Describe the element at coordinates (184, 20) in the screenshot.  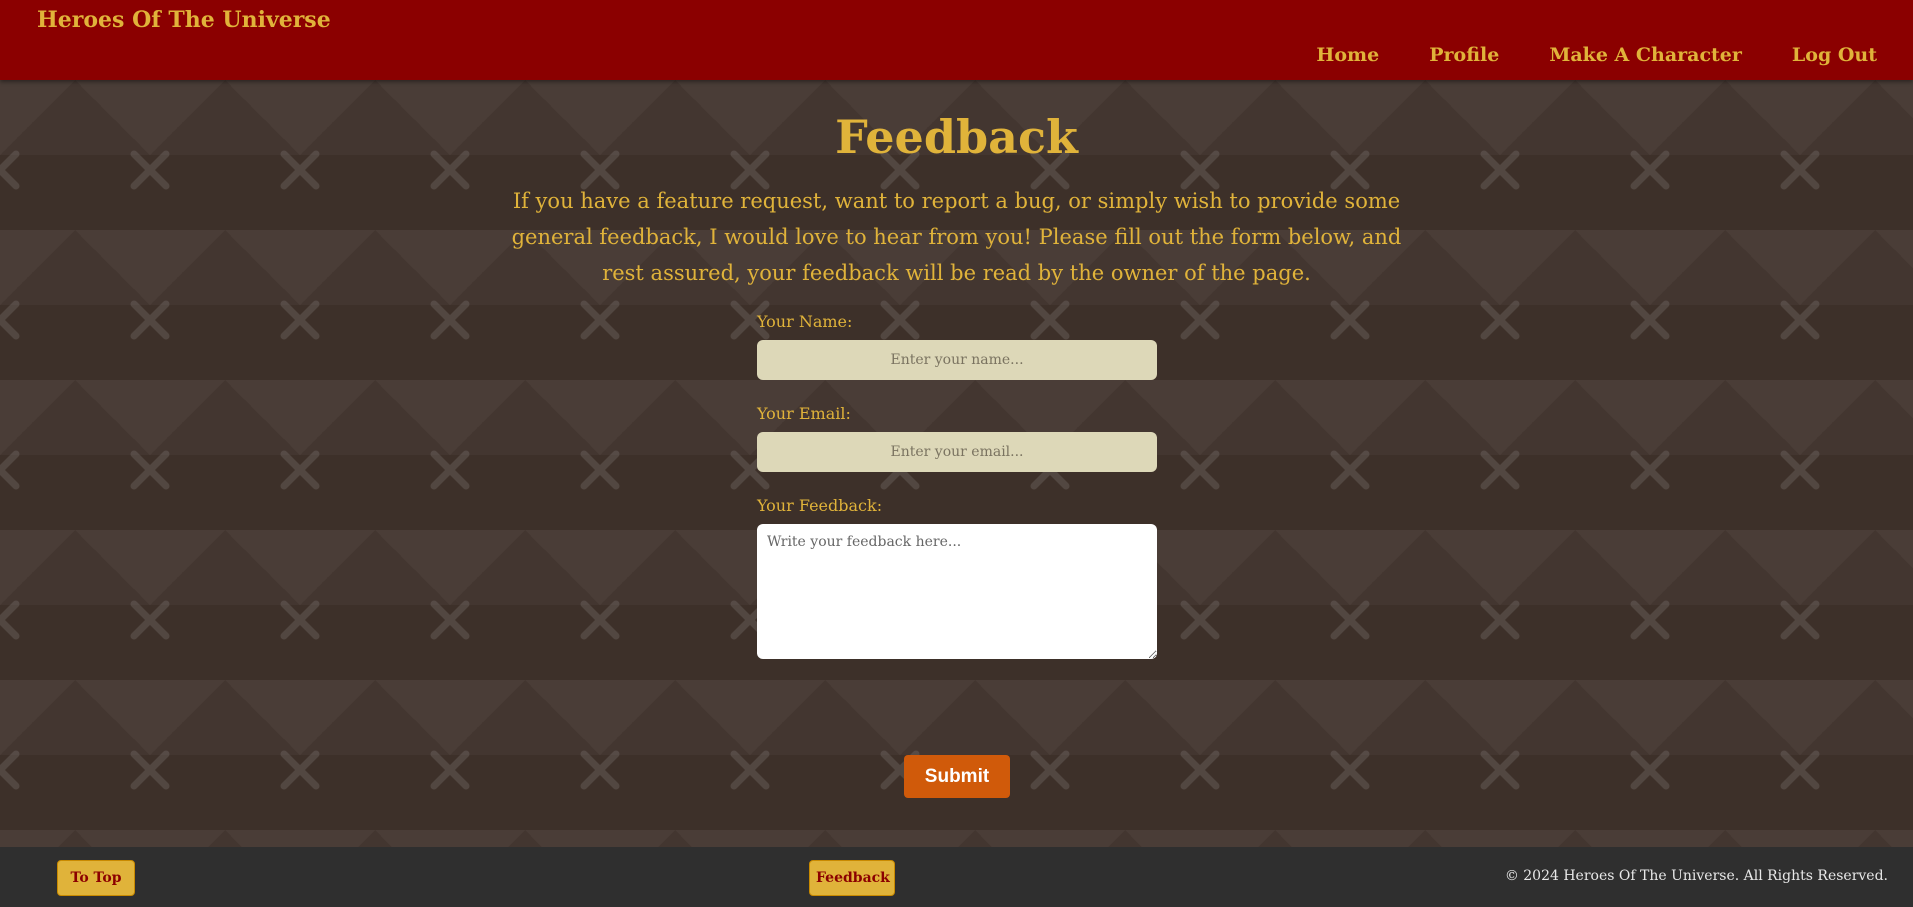
I see `brand-title: Heroes Of The Universe` at that location.